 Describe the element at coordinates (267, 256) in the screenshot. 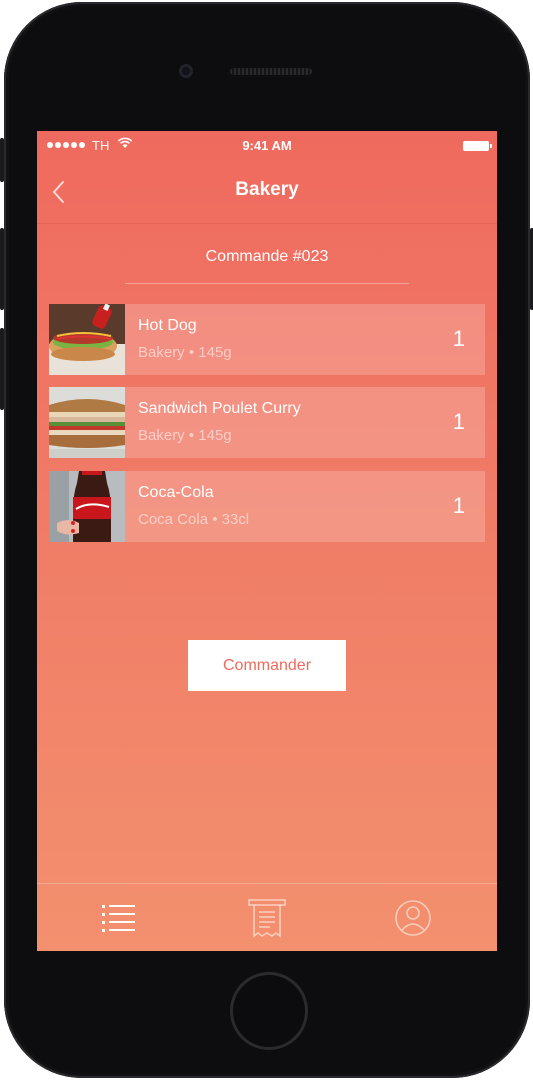

I see `order-number: Commande #023` at that location.